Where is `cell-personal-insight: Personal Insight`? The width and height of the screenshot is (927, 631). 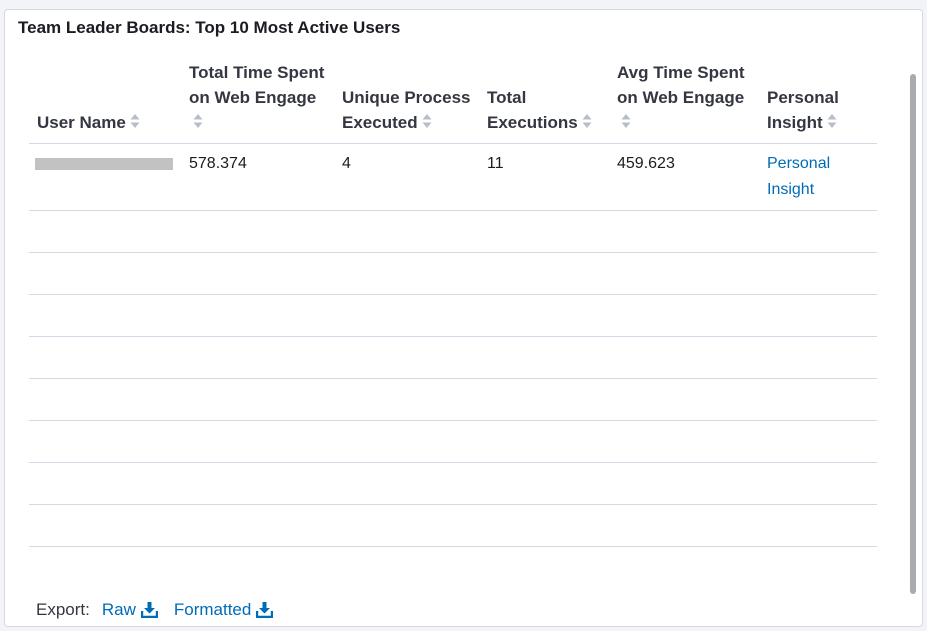
cell-personal-insight: Personal Insight is located at coordinates (818, 177).